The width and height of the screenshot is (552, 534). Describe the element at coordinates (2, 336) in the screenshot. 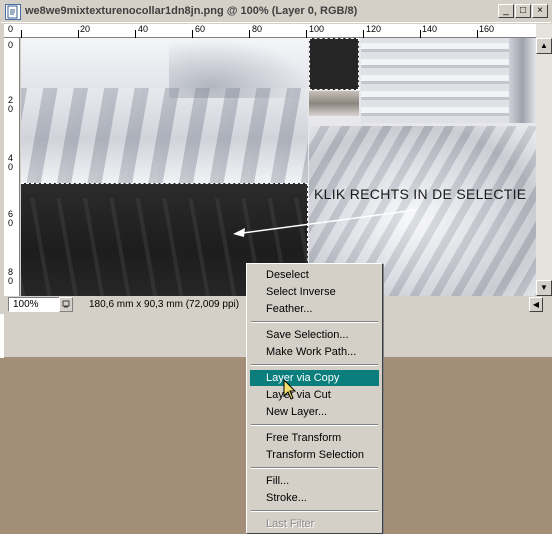

I see `window-edge` at that location.